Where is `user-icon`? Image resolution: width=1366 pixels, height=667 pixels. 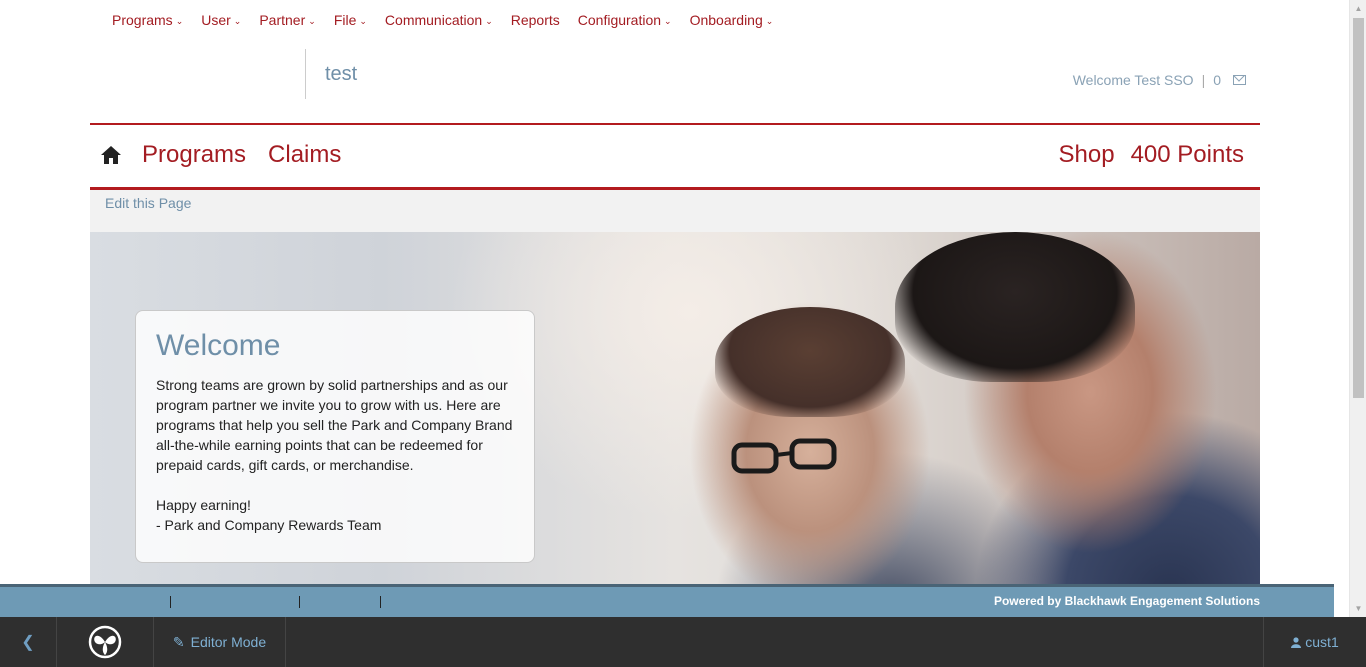 user-icon is located at coordinates (1296, 642).